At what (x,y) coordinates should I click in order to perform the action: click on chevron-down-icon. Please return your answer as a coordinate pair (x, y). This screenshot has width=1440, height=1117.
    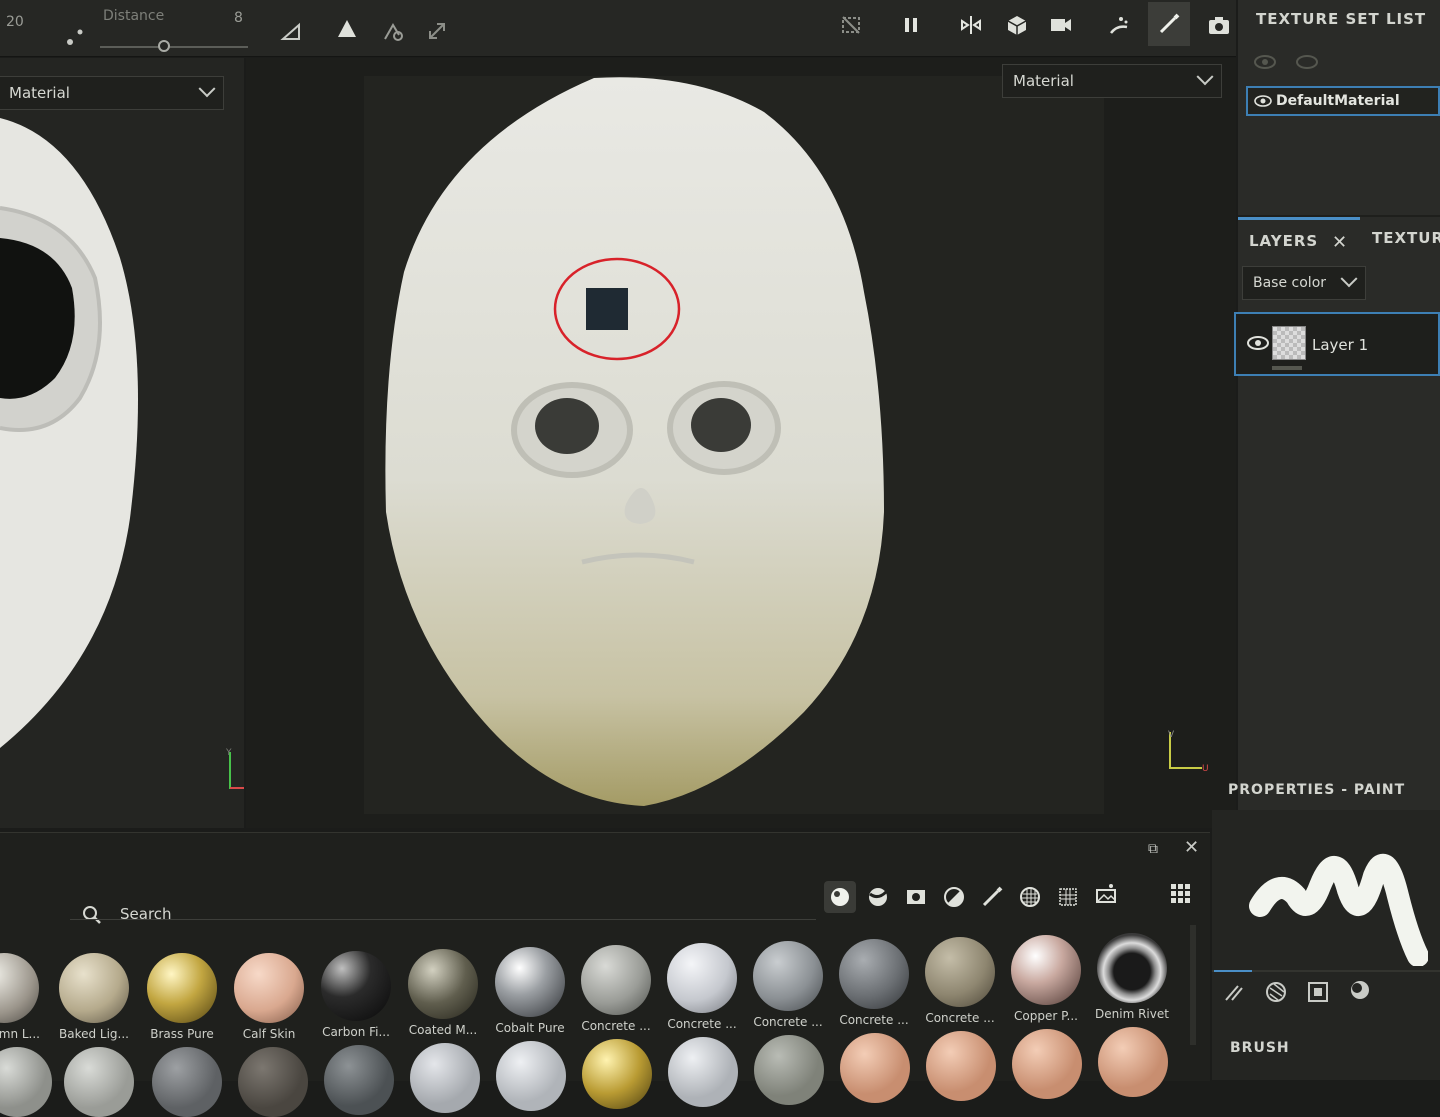
    Looking at the image, I should click on (1205, 77).